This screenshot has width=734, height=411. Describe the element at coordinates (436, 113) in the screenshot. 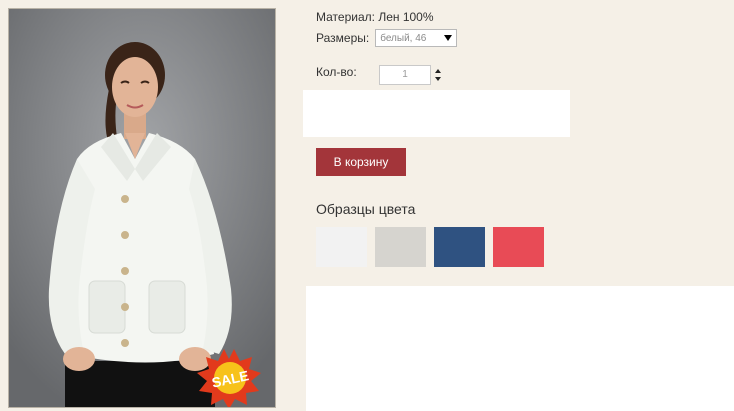

I see `blank-panel` at that location.